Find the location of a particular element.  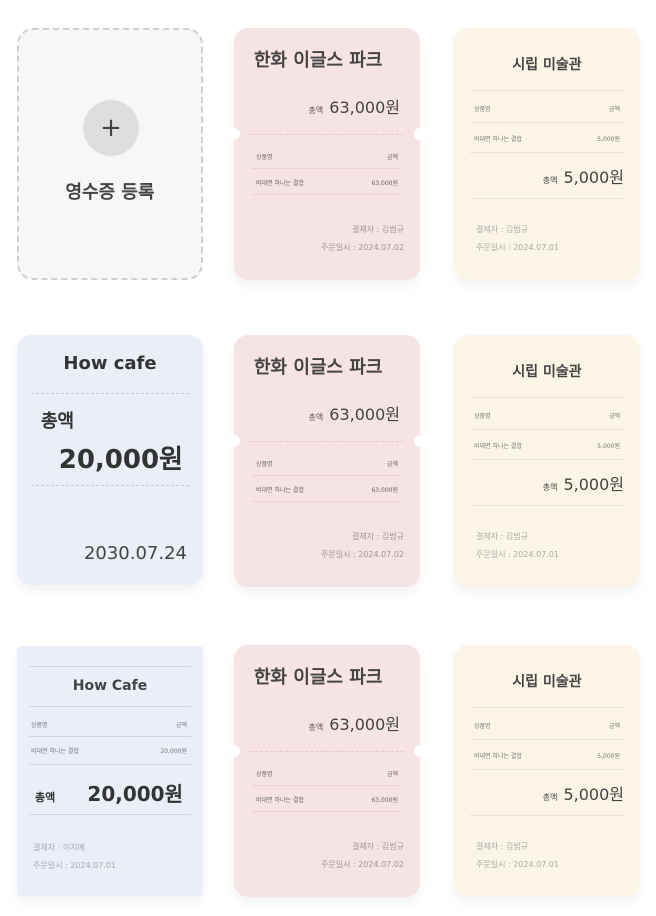

receipt-title: How cafe is located at coordinates (110, 363).